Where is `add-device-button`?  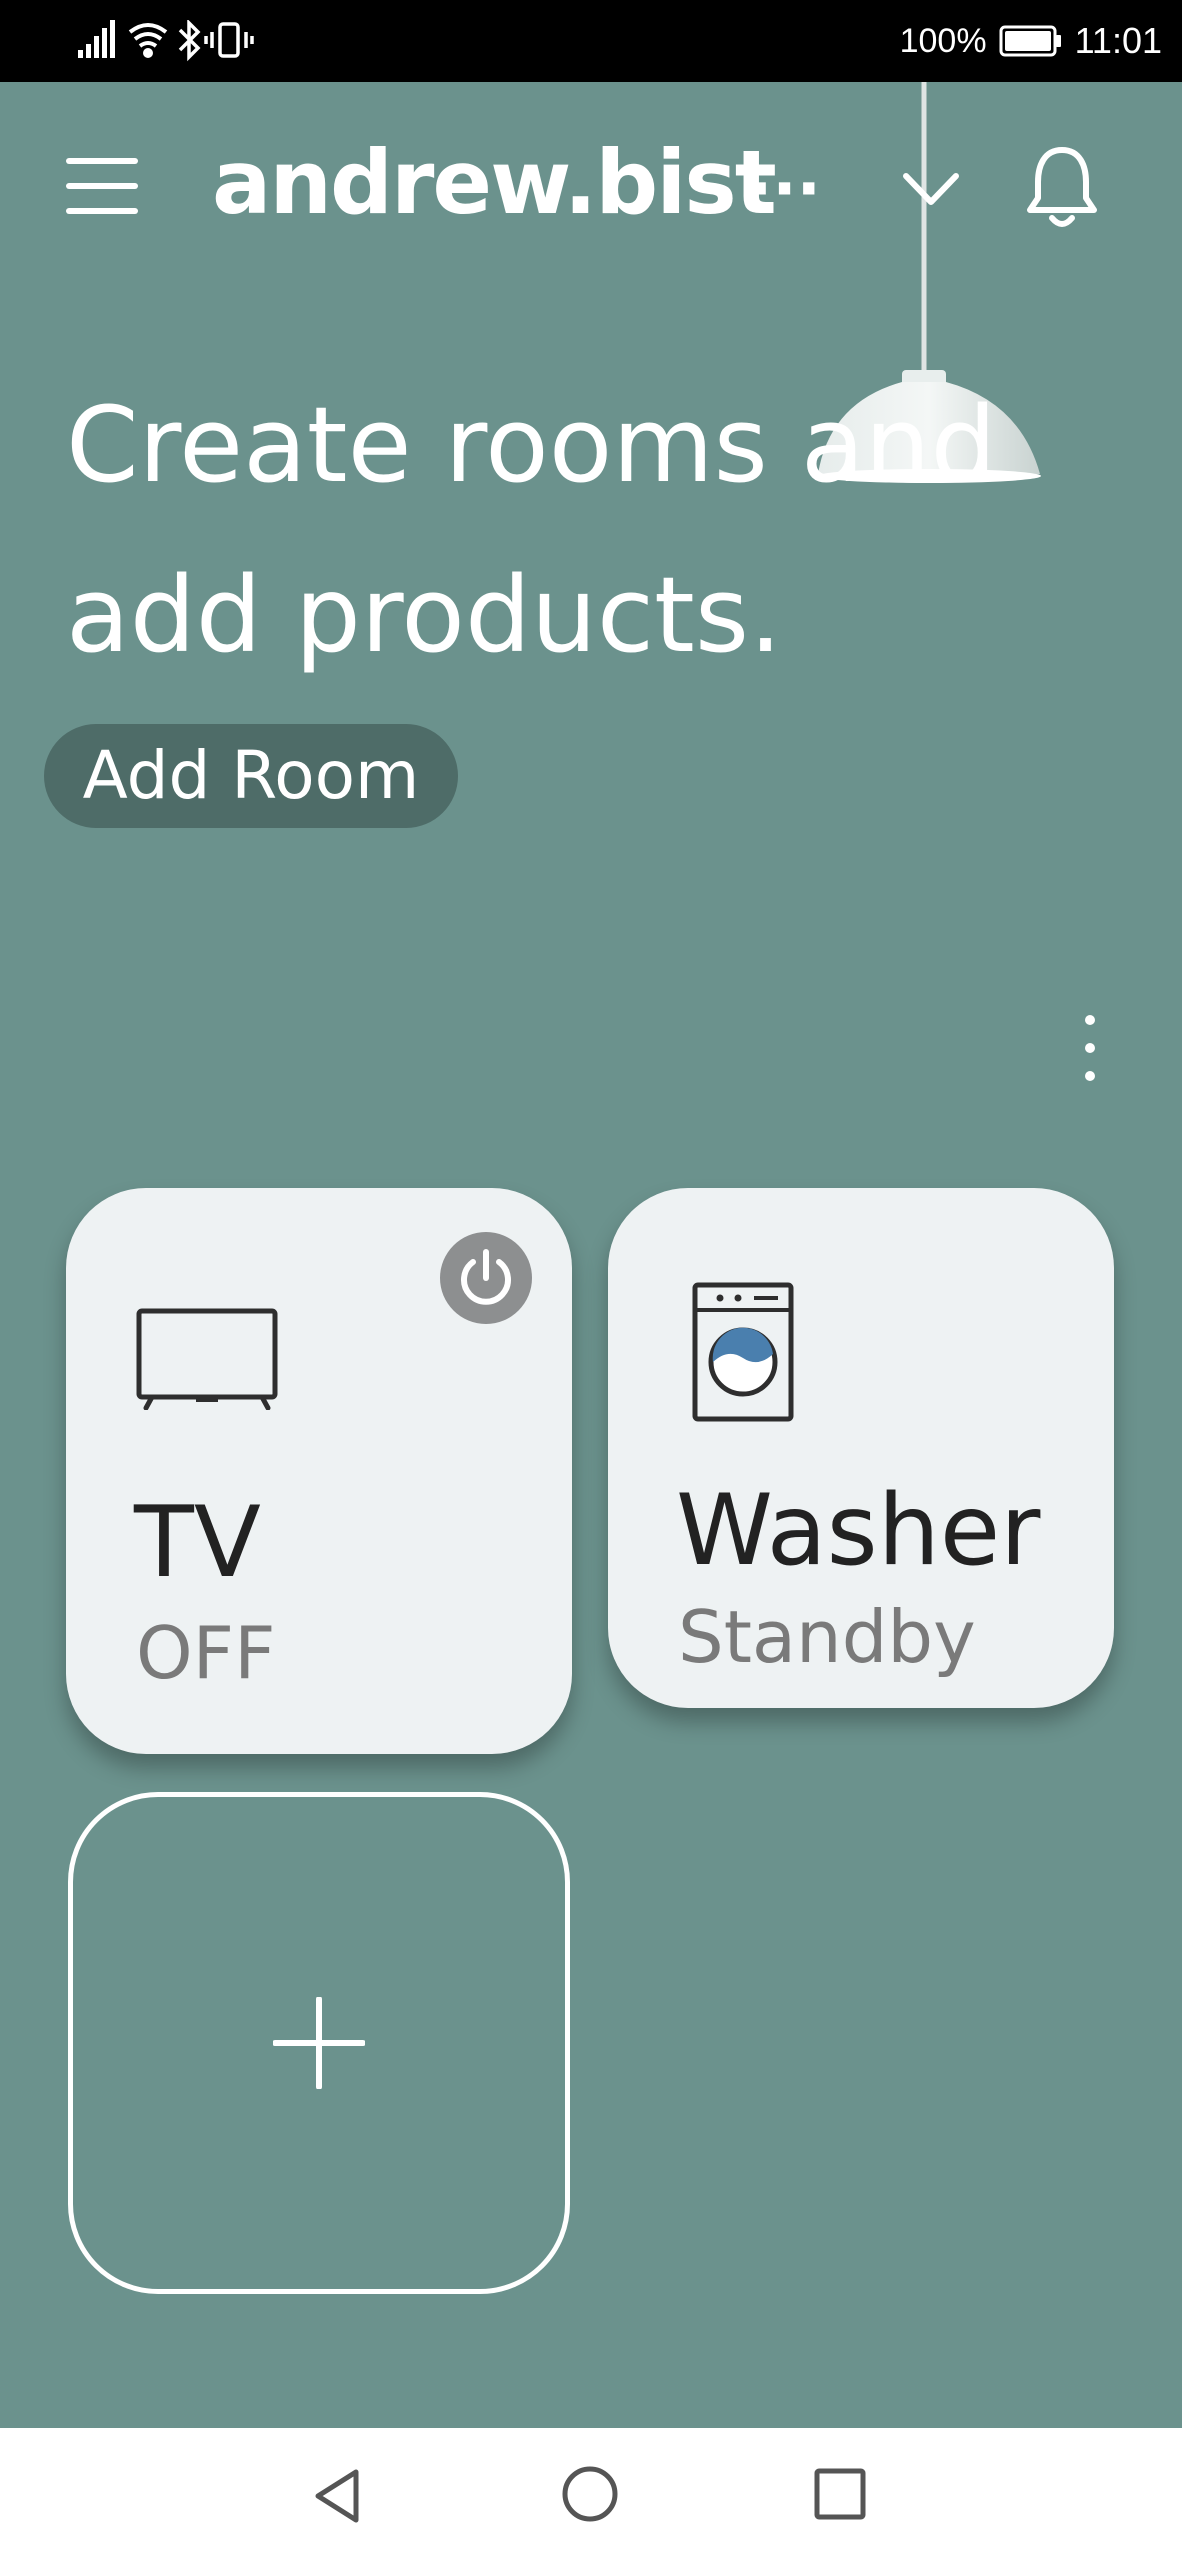 add-device-button is located at coordinates (319, 2043).